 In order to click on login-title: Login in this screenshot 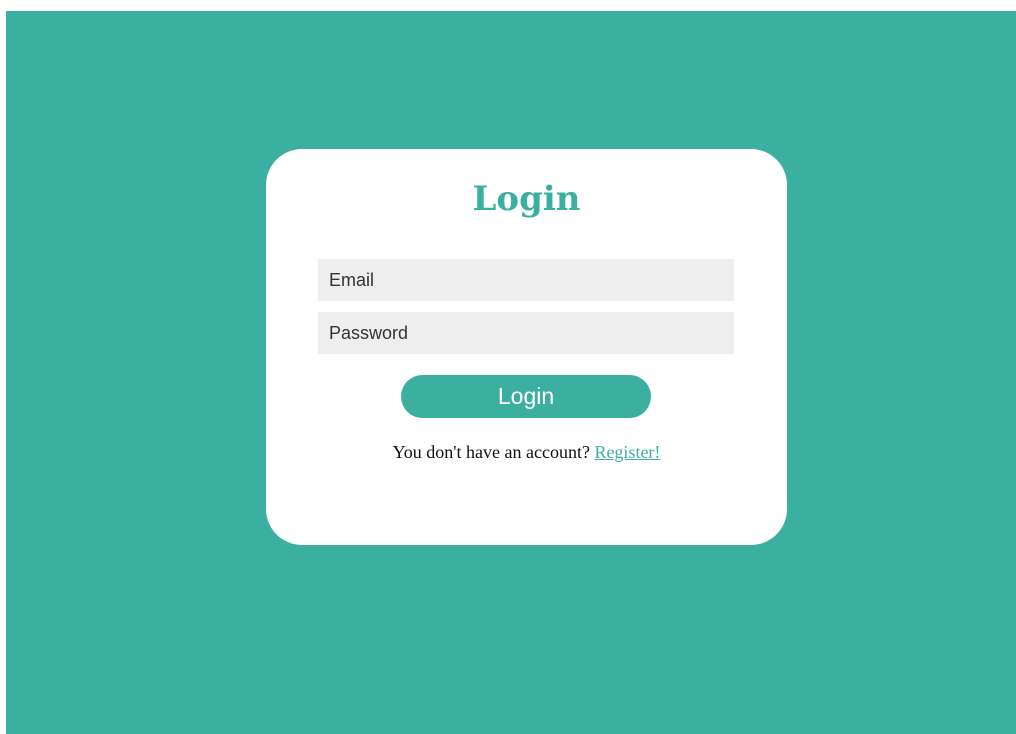, I will do `click(526, 199)`.